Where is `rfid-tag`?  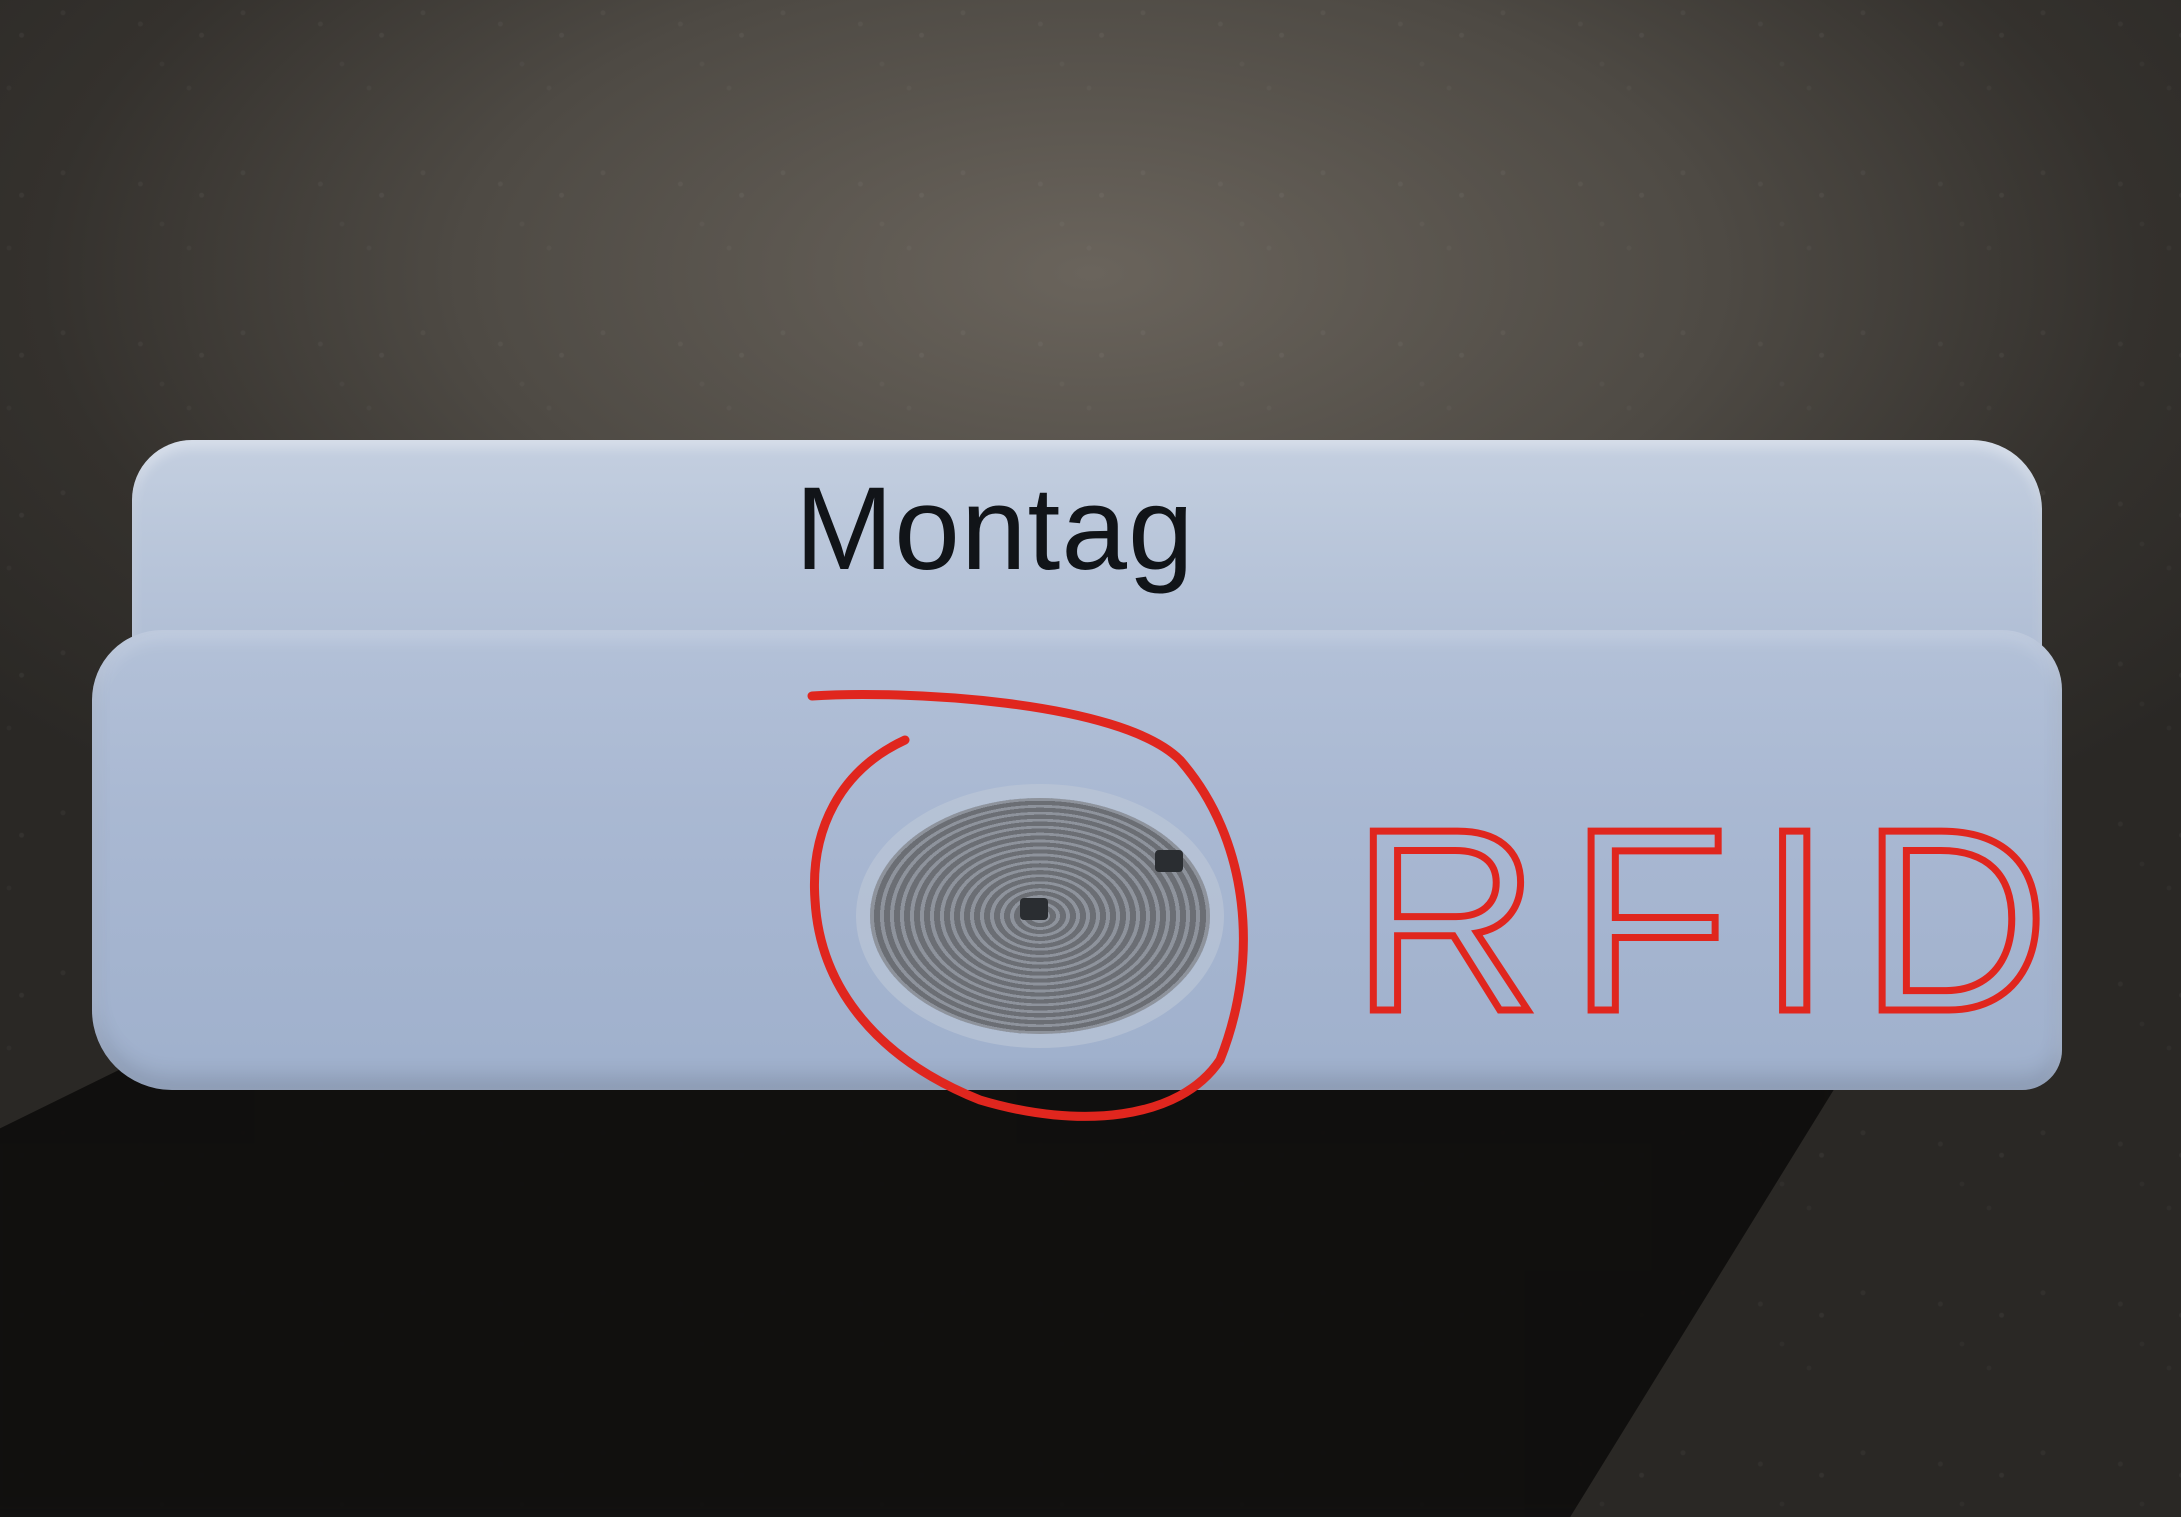 rfid-tag is located at coordinates (1040, 916).